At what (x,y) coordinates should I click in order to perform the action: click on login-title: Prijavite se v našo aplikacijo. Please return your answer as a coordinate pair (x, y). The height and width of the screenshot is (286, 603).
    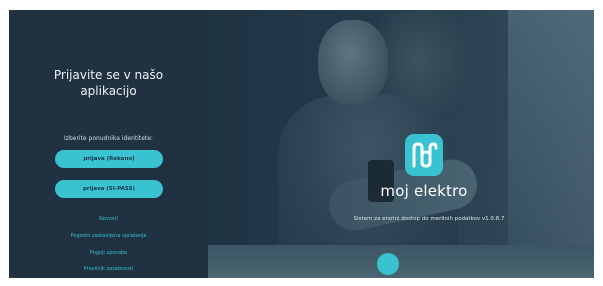
    Looking at the image, I should click on (108, 83).